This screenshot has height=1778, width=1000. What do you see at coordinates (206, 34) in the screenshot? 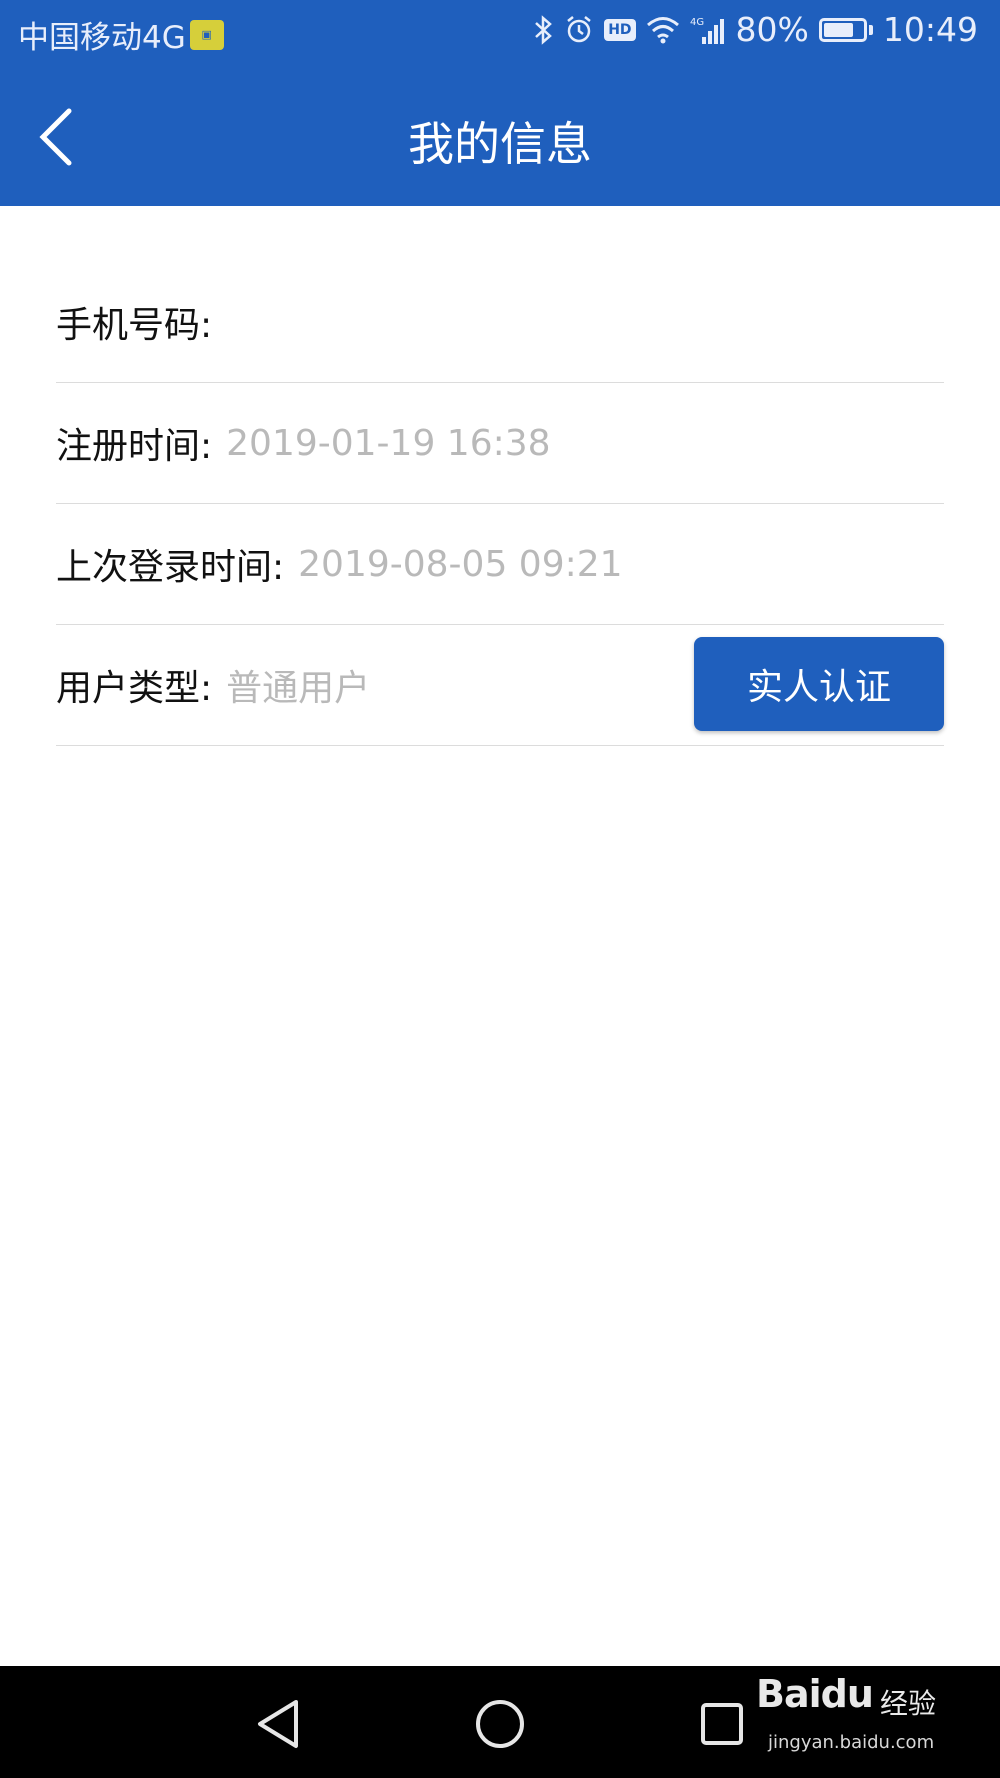
I see `carrier-badge-icon: ▣` at bounding box center [206, 34].